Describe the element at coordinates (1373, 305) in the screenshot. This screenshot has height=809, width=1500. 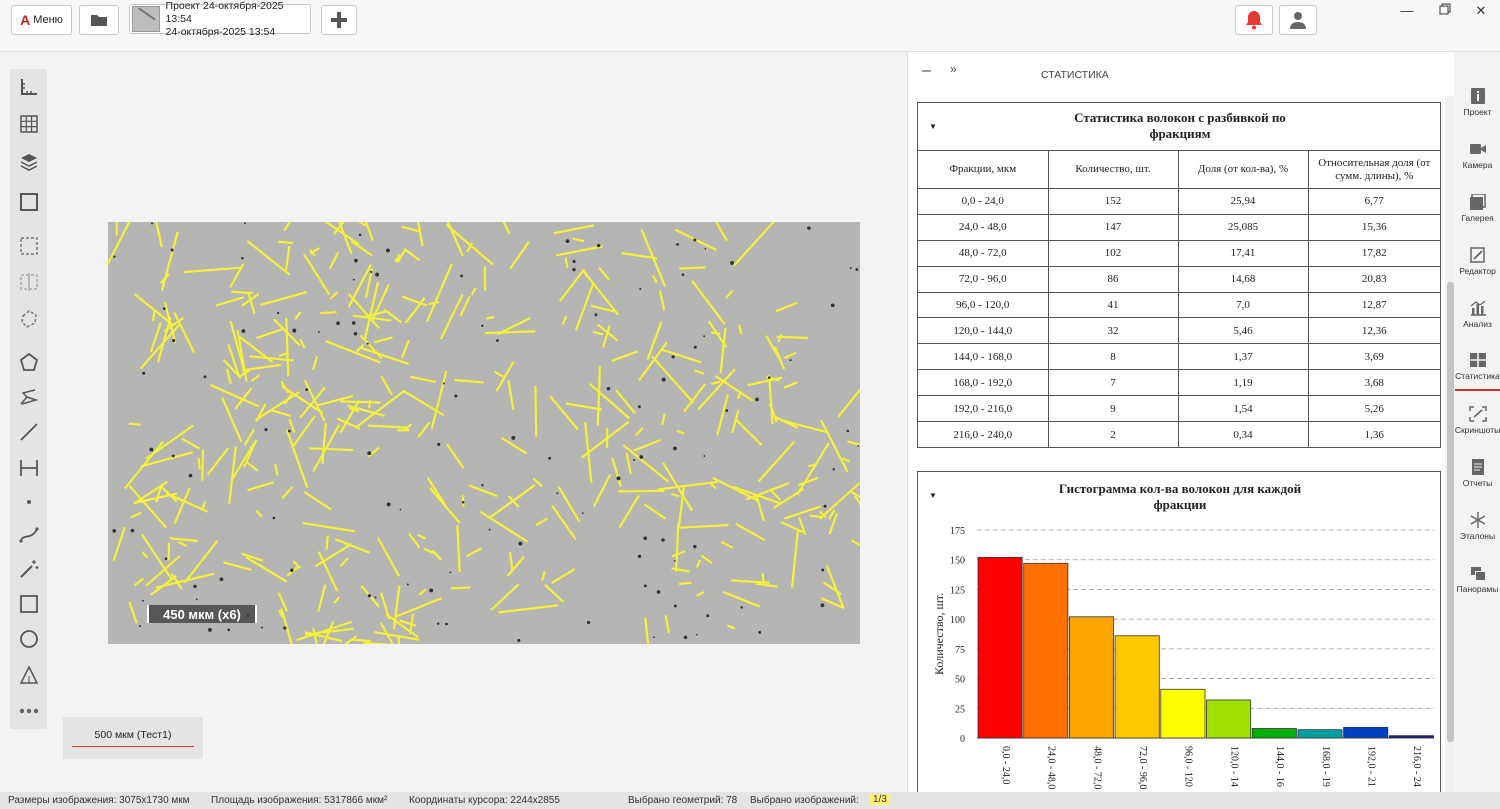
I see `stats-cell: 12,87` at that location.